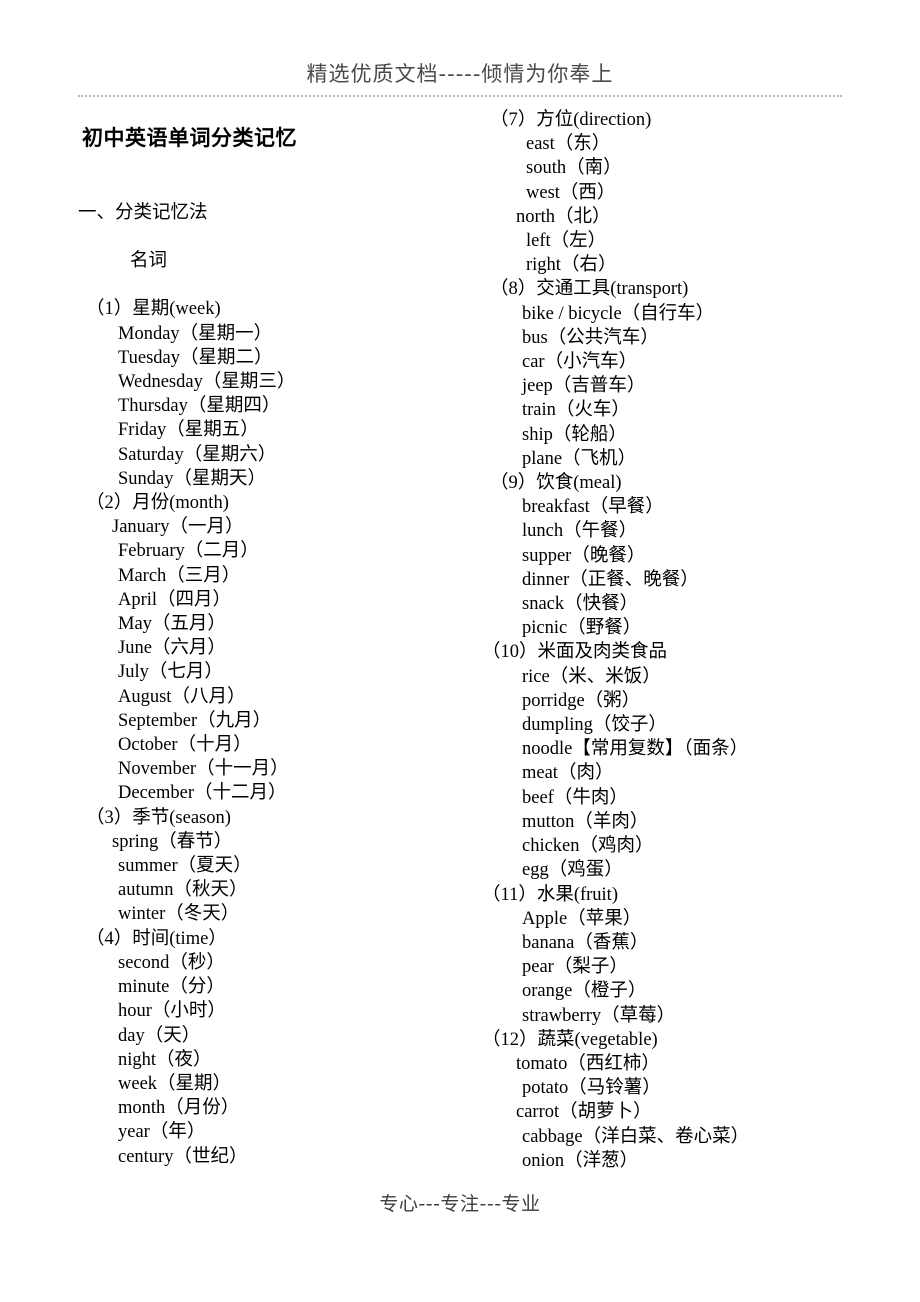 The height and width of the screenshot is (1302, 920). What do you see at coordinates (188, 430) in the screenshot?
I see `word-entry: Friday（星期五）` at bounding box center [188, 430].